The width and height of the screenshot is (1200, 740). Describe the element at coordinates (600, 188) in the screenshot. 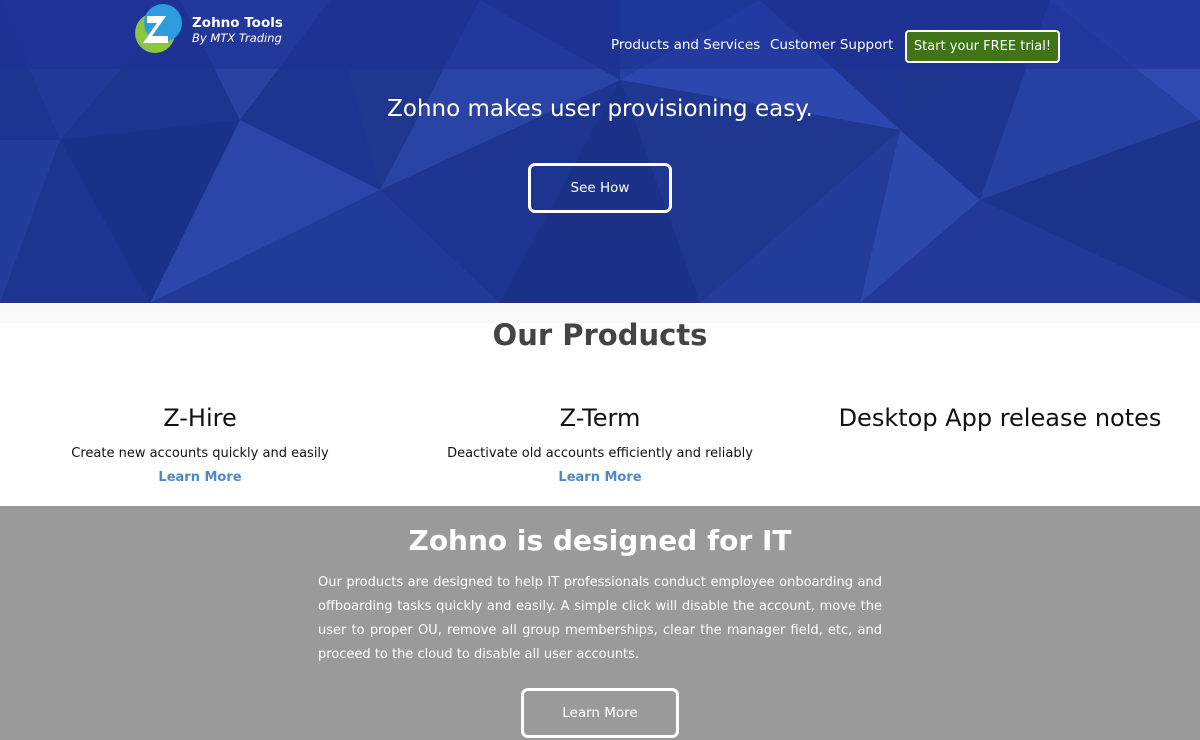

I see `see-how-button: See How` at that location.